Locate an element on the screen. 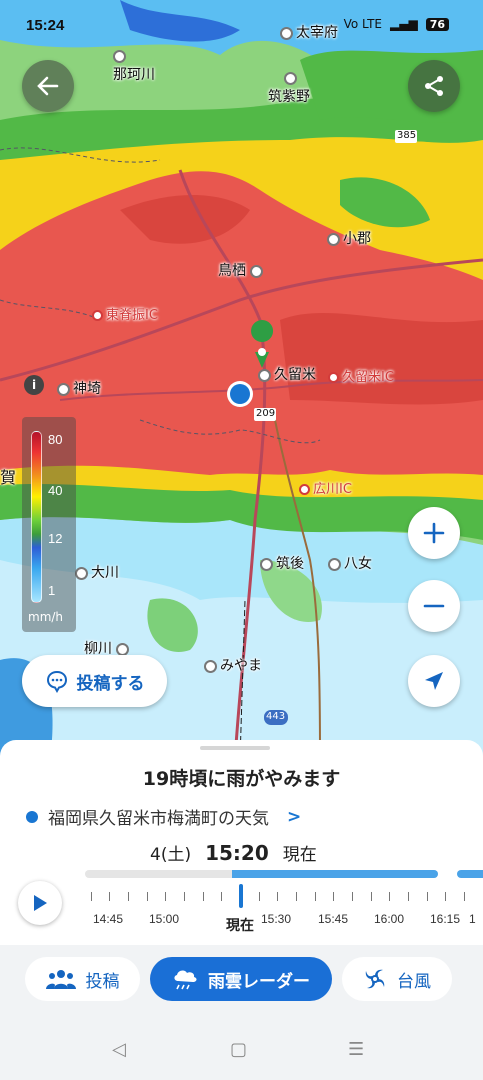  chevron-right-icon: > is located at coordinates (294, 816).